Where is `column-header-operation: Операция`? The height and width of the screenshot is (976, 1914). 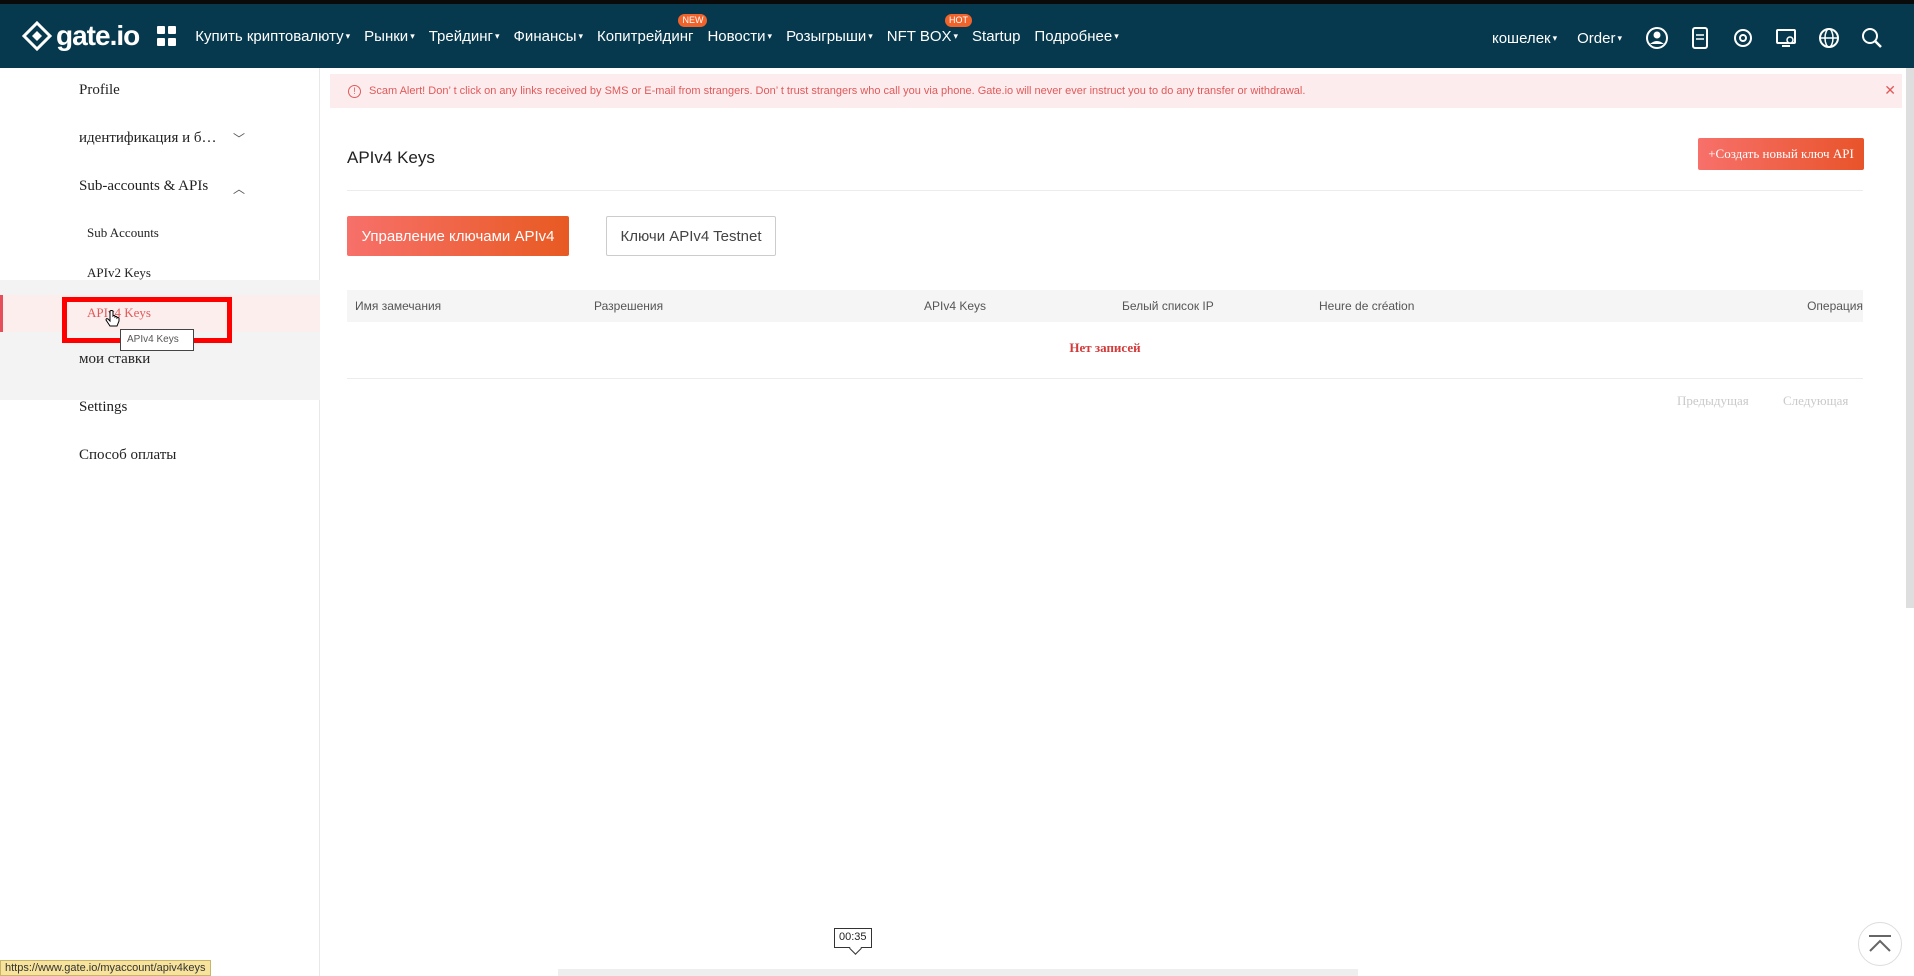
column-header-operation: Операция is located at coordinates (1835, 306).